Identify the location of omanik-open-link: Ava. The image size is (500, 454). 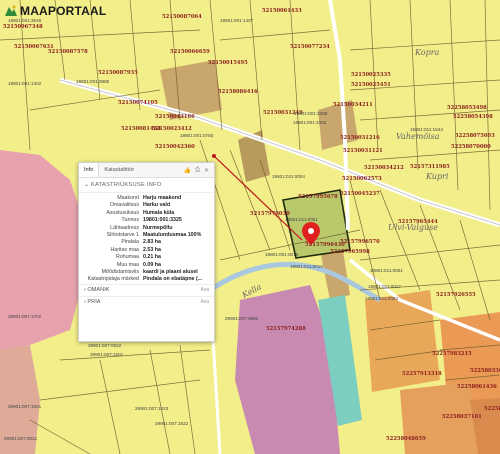
(204, 290).